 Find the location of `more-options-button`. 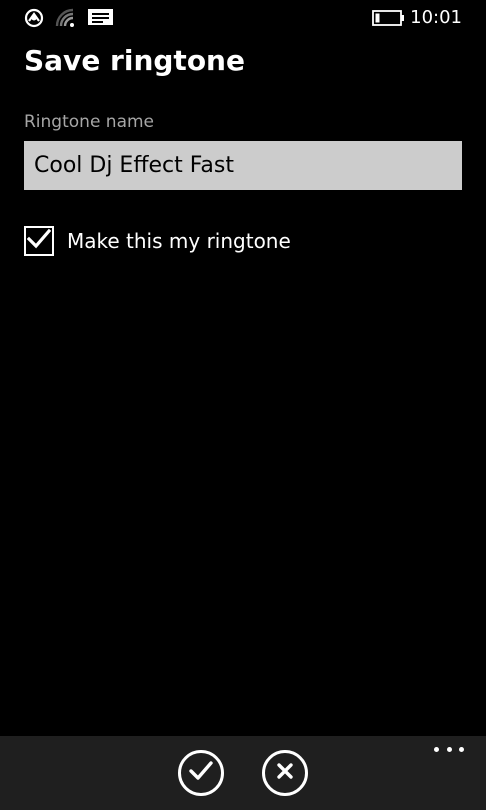

more-options-button is located at coordinates (449, 749).